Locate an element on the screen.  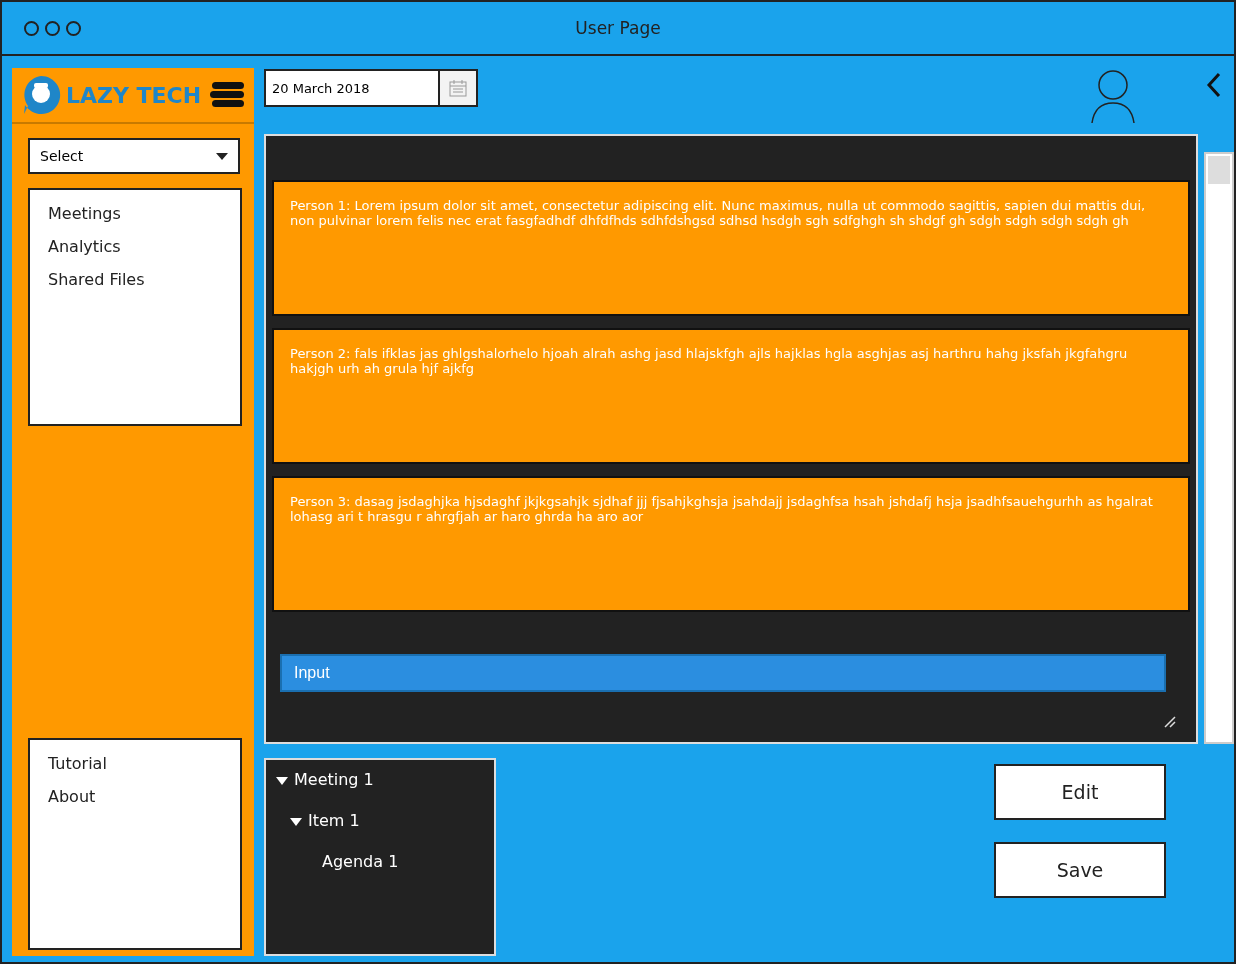
scrollbar is located at coordinates (1219, 448).